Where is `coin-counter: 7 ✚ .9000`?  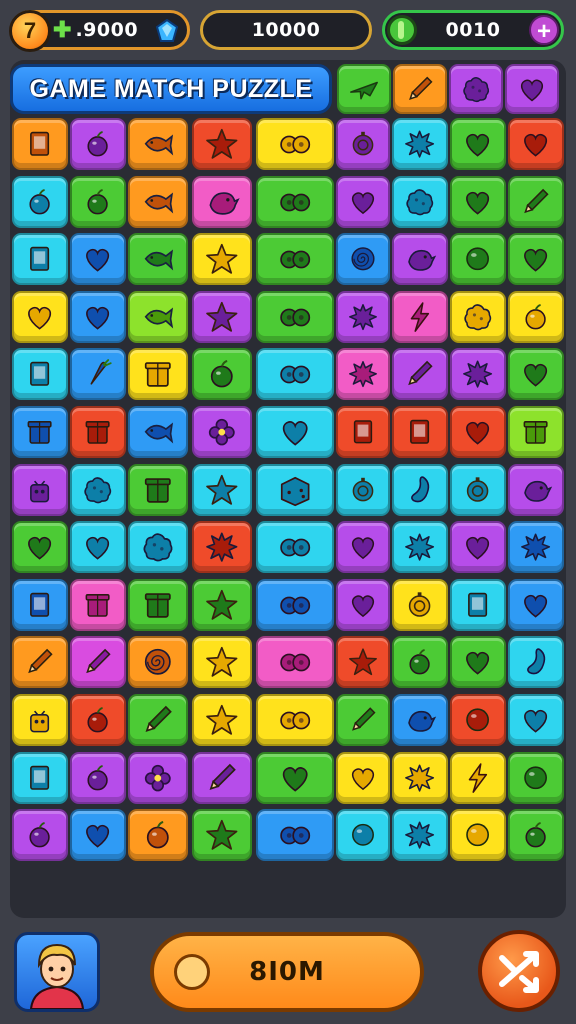 coin-counter: 7 ✚ .9000 is located at coordinates (99, 31).